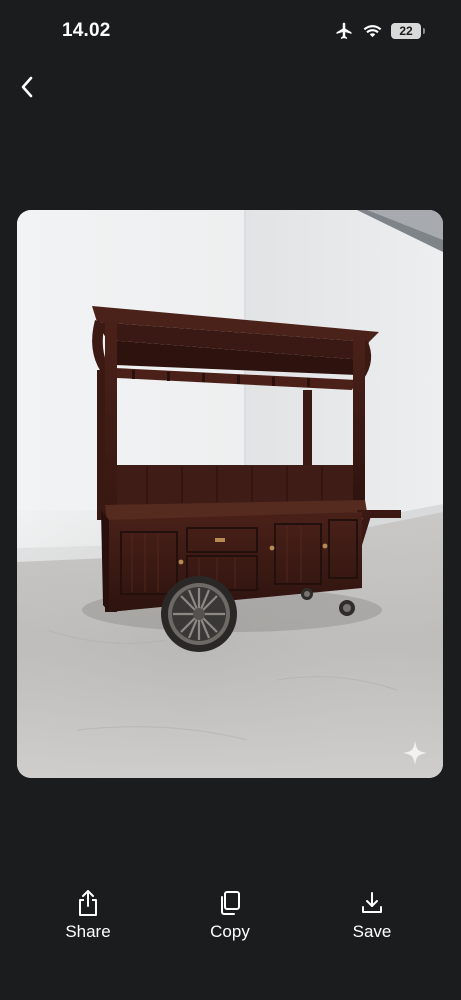 Image resolution: width=461 pixels, height=1000 pixels. I want to click on download-icon, so click(372, 903).